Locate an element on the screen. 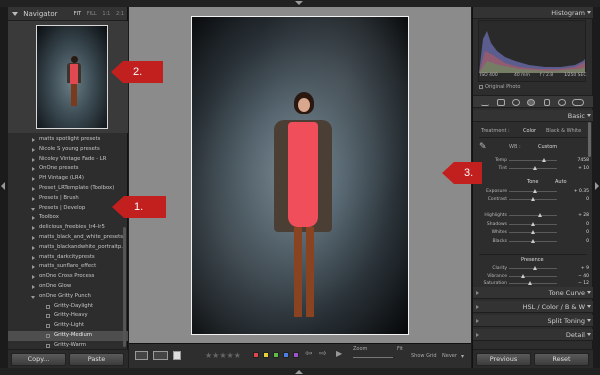 Image resolution: width=600 pixels, height=375 pixels. slider-blacks: Blacks 0 is located at coordinates (533, 241).